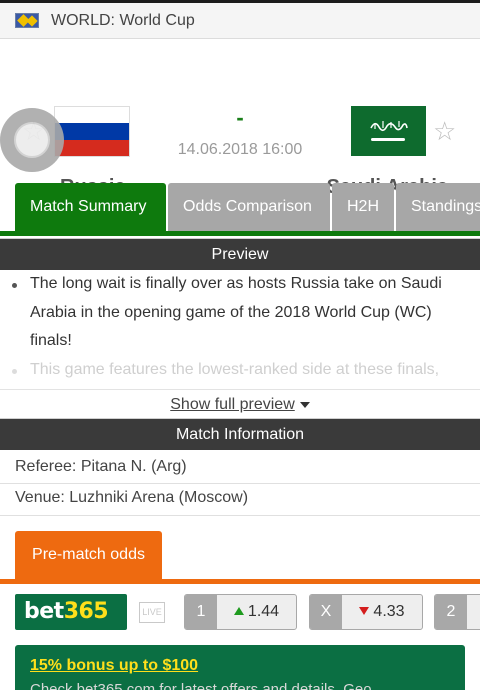 This screenshot has width=480, height=690. I want to click on arrow-down-icon, so click(364, 611).